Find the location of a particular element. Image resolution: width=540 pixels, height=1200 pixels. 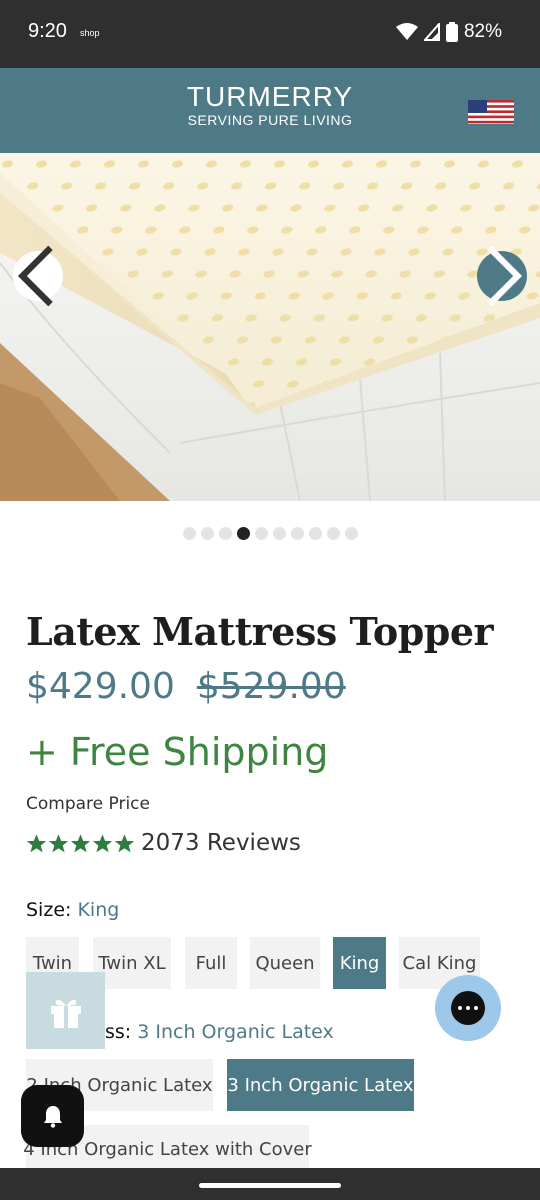

wifi-icon is located at coordinates (406, 31).